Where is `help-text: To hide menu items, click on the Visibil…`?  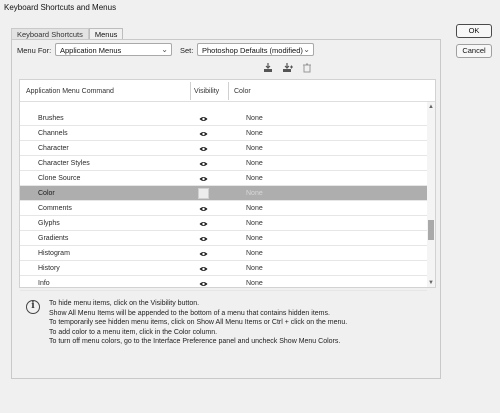
help-text: To hide menu items, click on the Visibil… is located at coordinates (198, 323).